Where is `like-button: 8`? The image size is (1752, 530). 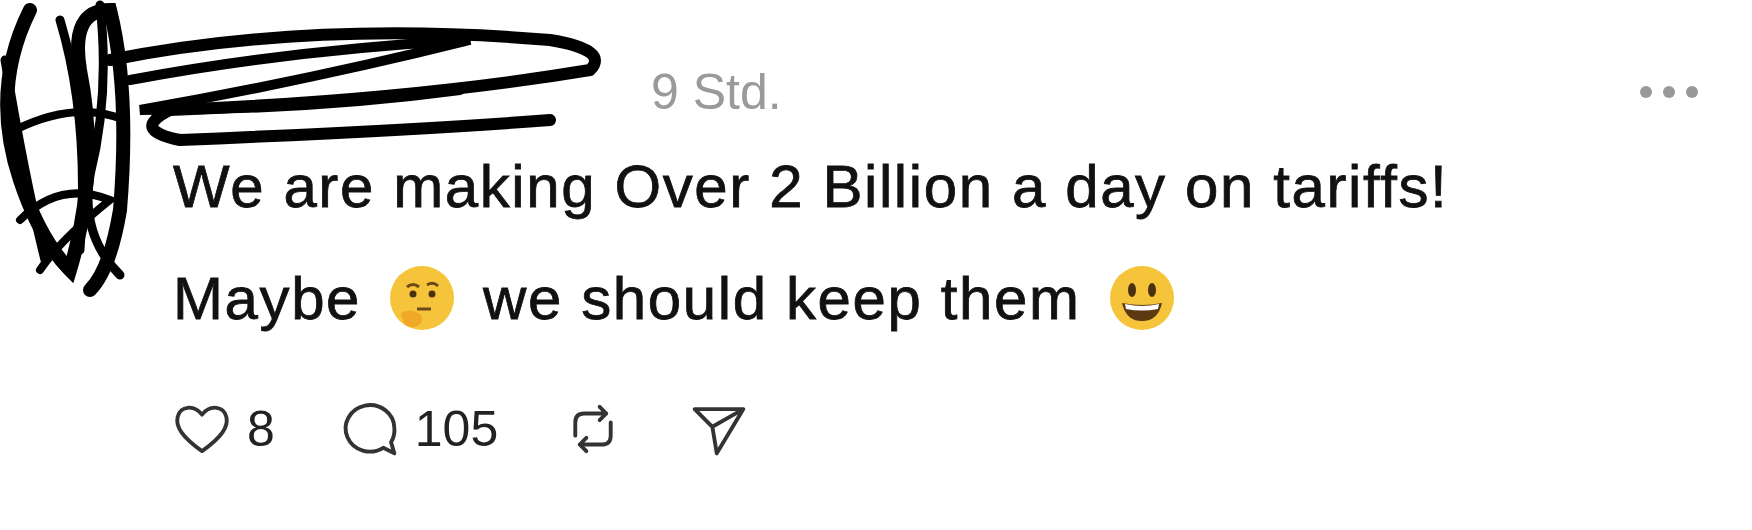
like-button: 8 is located at coordinates (223, 429).